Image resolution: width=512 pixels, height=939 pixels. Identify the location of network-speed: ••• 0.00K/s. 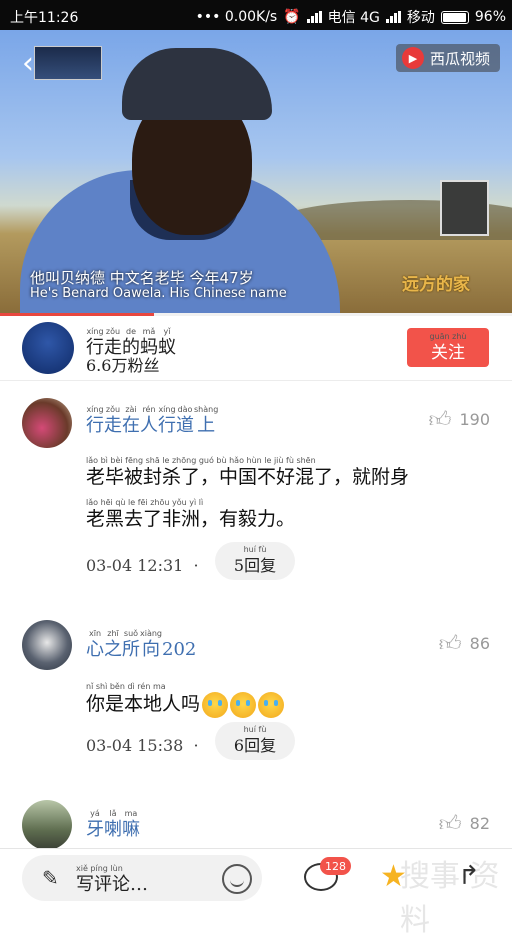
(236, 17).